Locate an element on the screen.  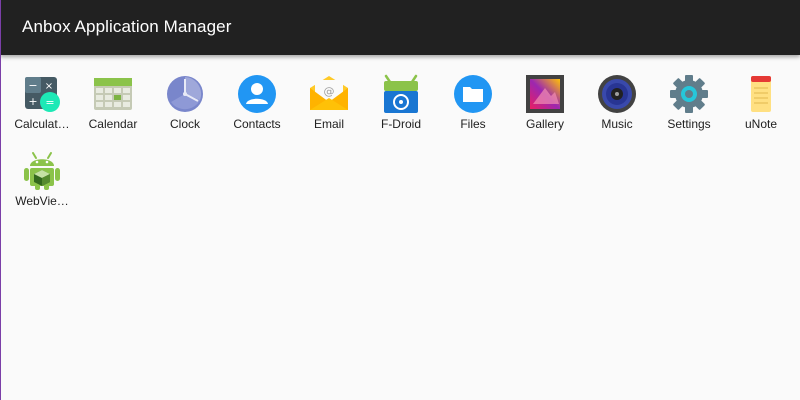
webview-icon is located at coordinates (42, 171).